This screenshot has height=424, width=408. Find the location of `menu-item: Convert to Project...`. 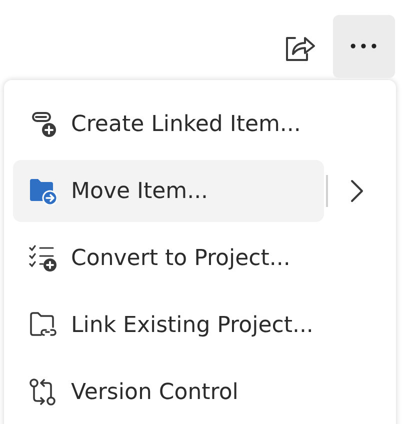

menu-item: Convert to Project... is located at coordinates (168, 258).